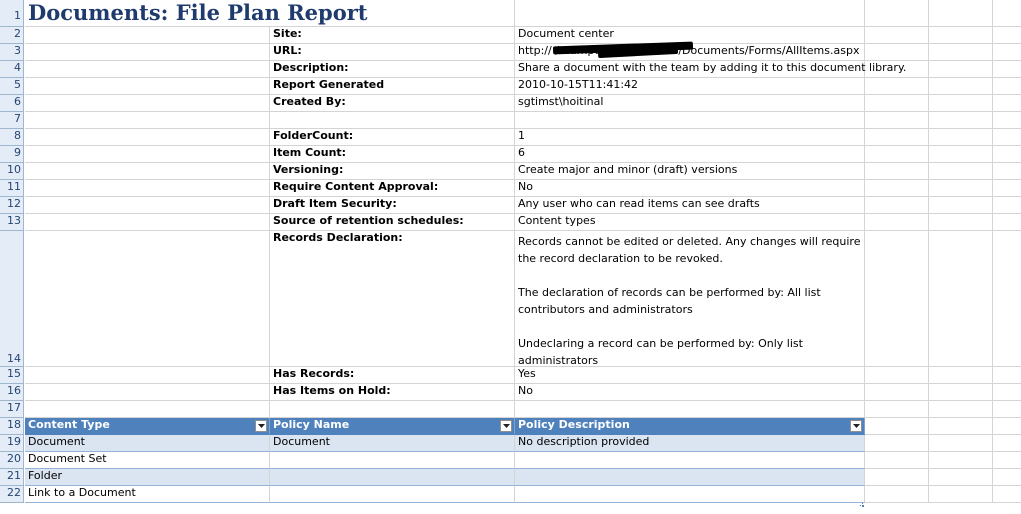 Image resolution: width=1021 pixels, height=514 pixels. I want to click on property-label: Has Items on Hold:, so click(392, 392).